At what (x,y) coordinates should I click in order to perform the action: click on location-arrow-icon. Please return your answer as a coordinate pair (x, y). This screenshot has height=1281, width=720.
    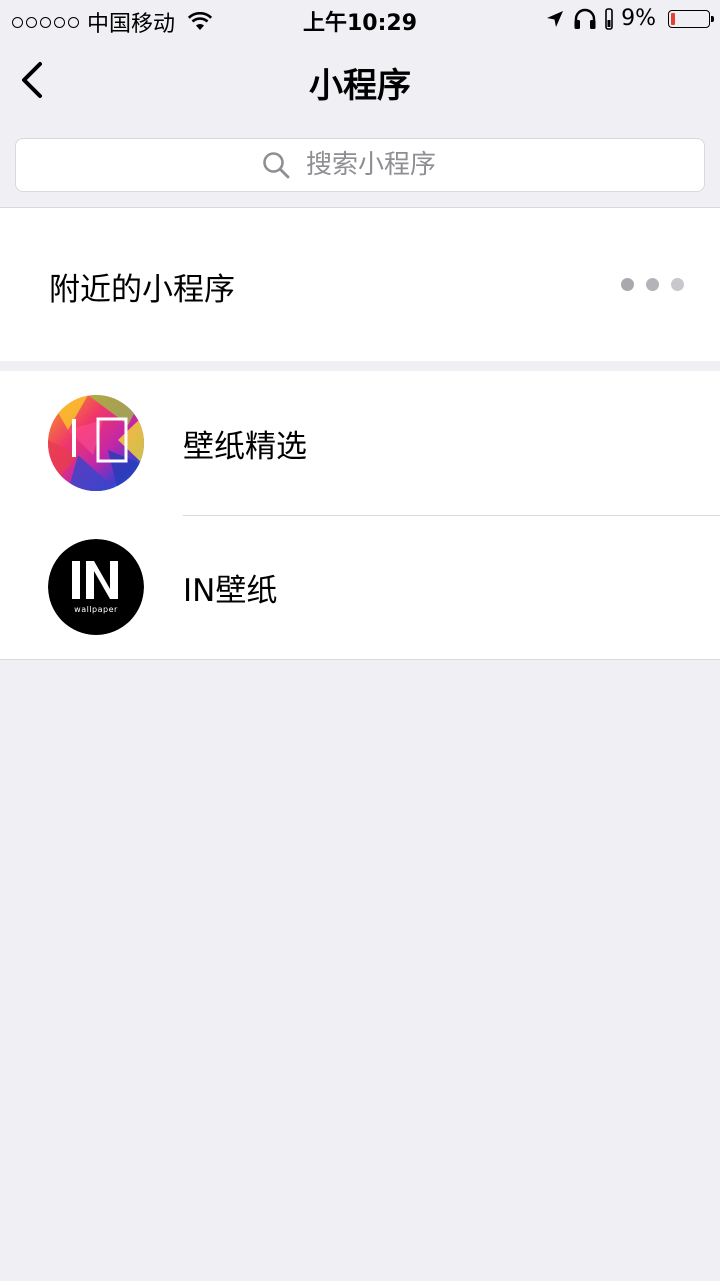
    Looking at the image, I should click on (555, 18).